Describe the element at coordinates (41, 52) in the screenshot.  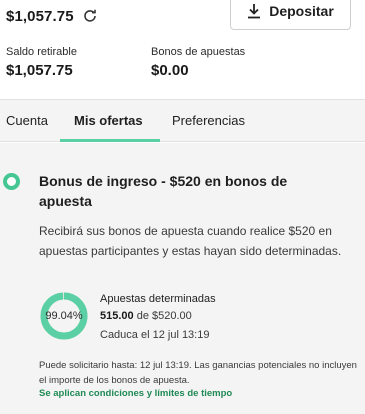
I see `withdrawable-label: Saldo retirable` at that location.